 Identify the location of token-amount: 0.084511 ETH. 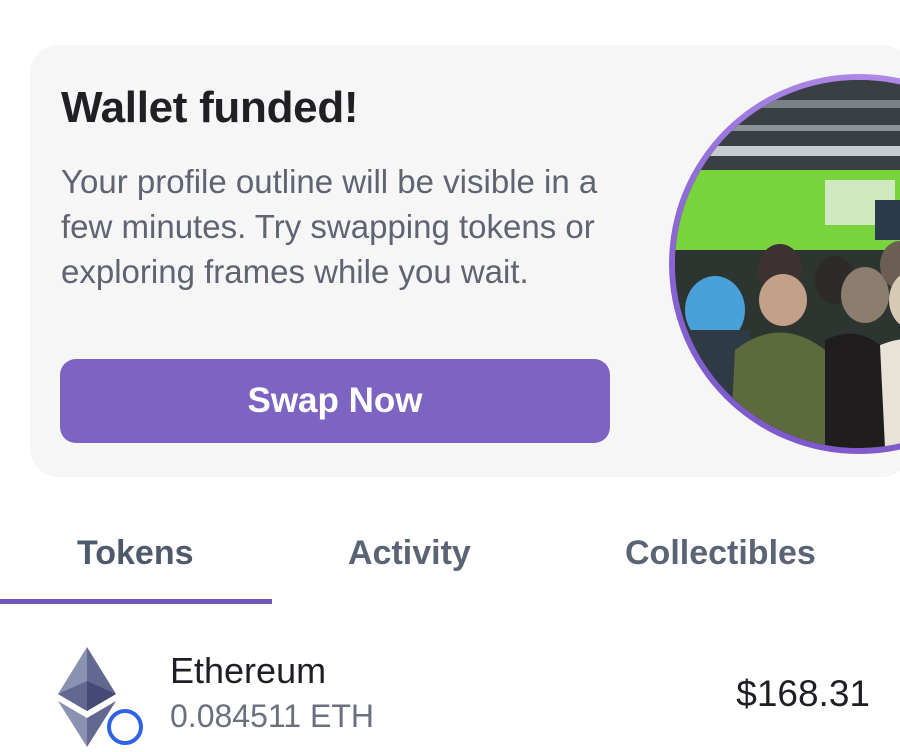
(272, 716).